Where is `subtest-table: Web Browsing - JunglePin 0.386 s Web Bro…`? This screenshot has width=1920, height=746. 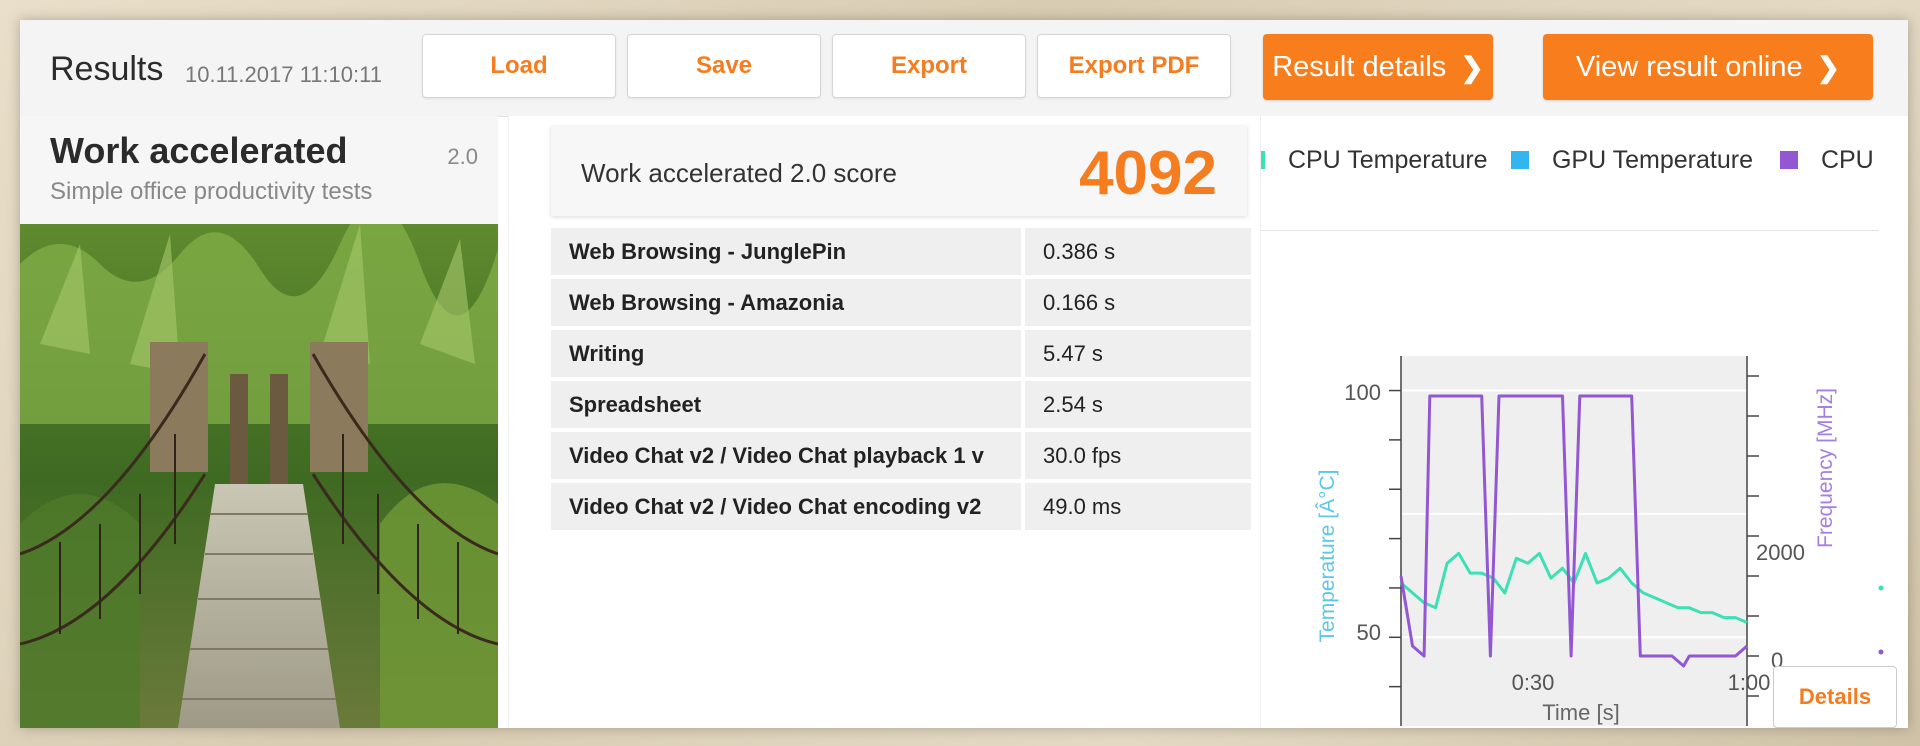 subtest-table: Web Browsing - JunglePin 0.386 s Web Bro… is located at coordinates (901, 381).